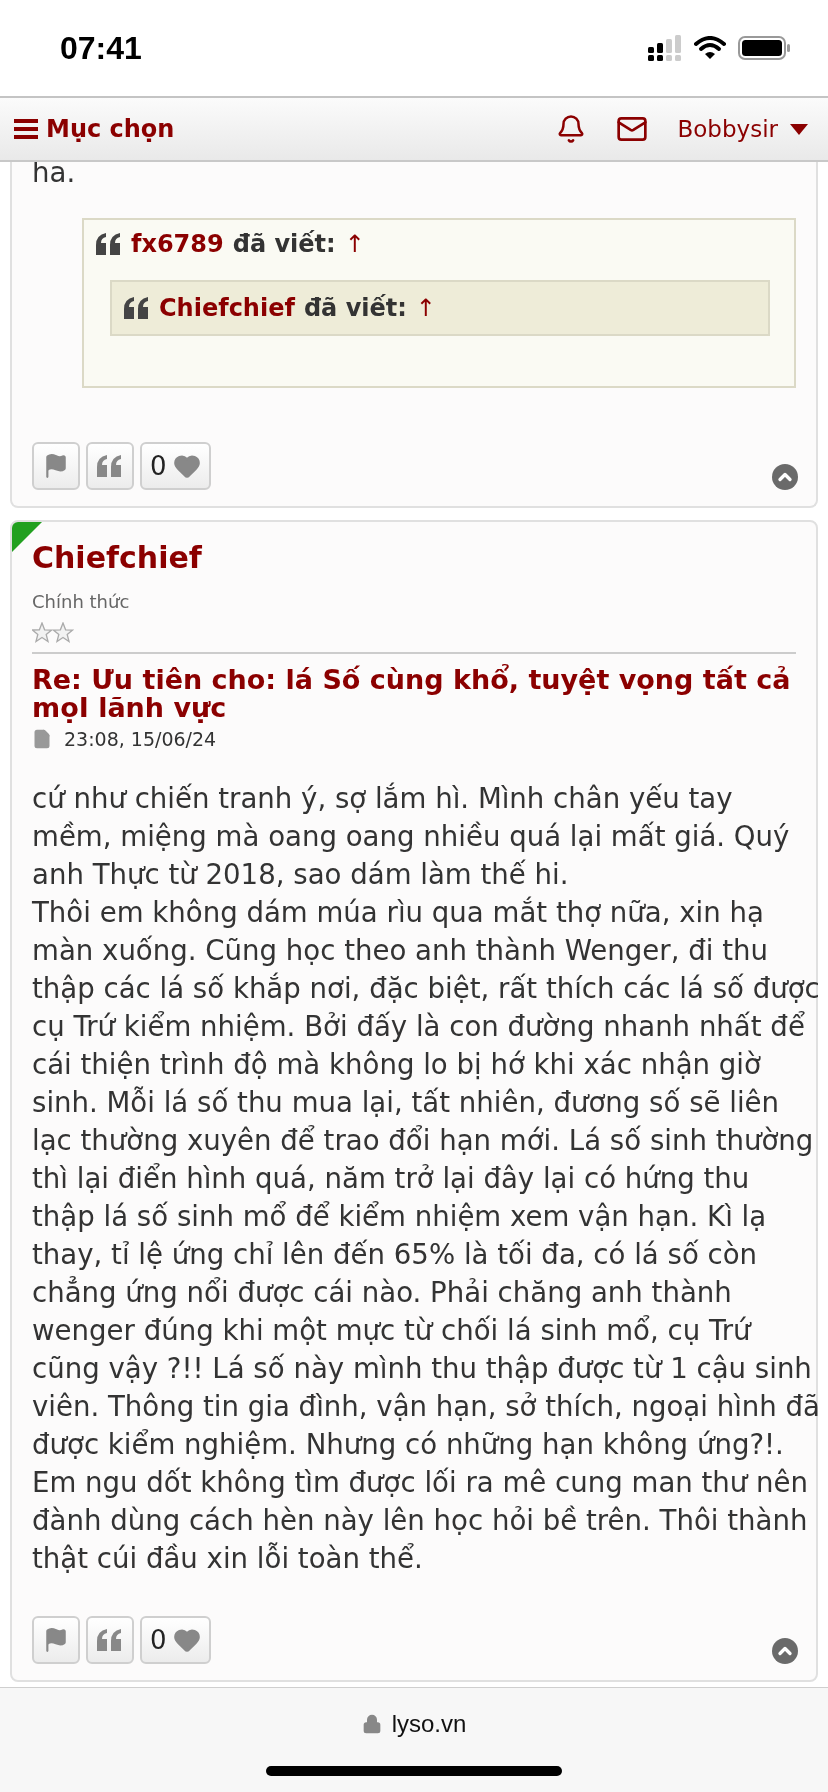 This screenshot has height=1792, width=828. I want to click on rank-stars-icon, so click(53, 633).